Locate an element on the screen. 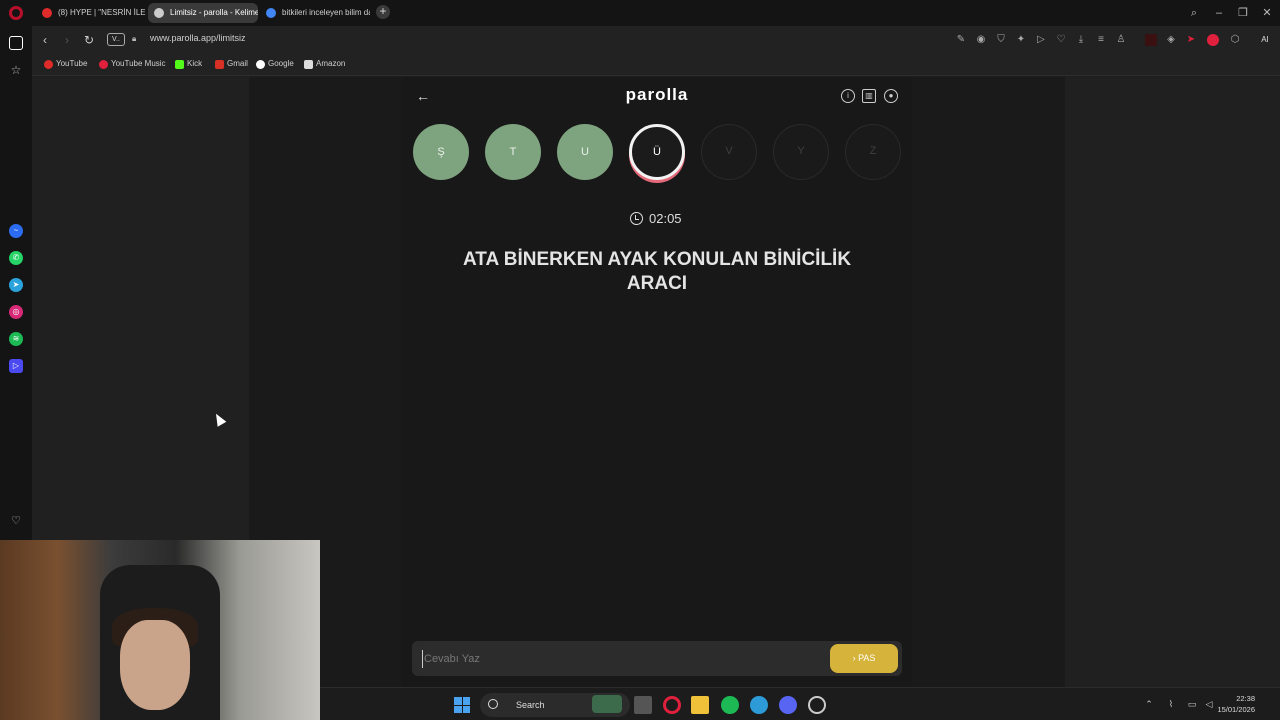  widget-icon is located at coordinates (607, 704).